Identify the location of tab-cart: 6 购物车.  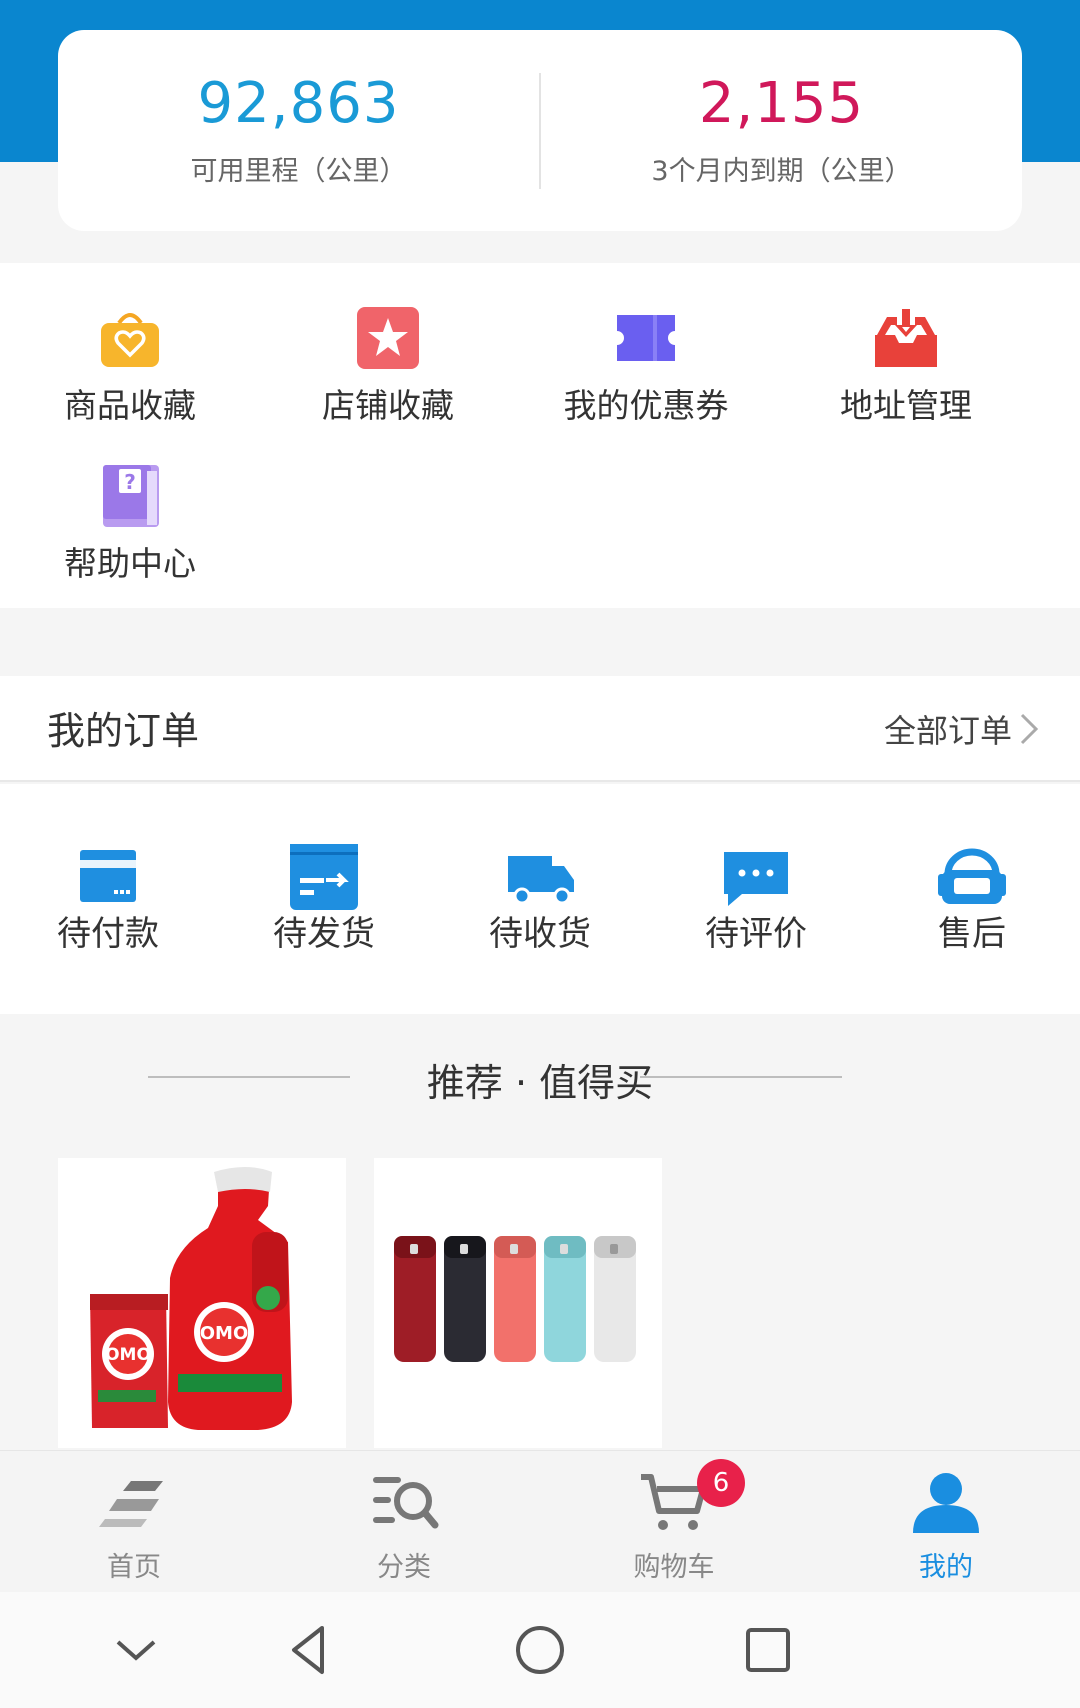
(674, 1521).